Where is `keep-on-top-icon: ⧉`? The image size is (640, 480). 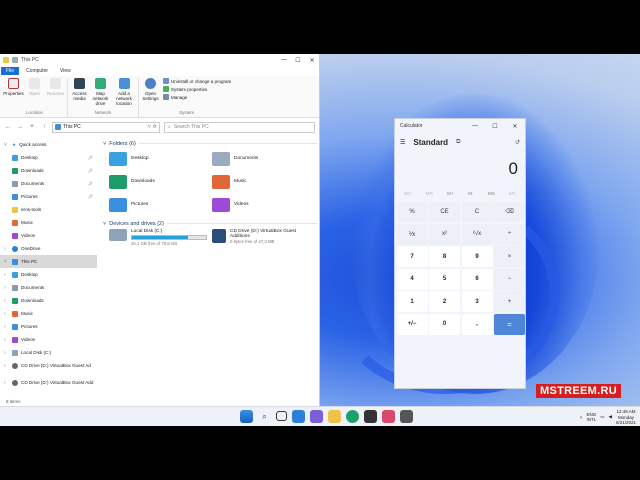 keep-on-top-icon: ⧉ is located at coordinates (458, 142).